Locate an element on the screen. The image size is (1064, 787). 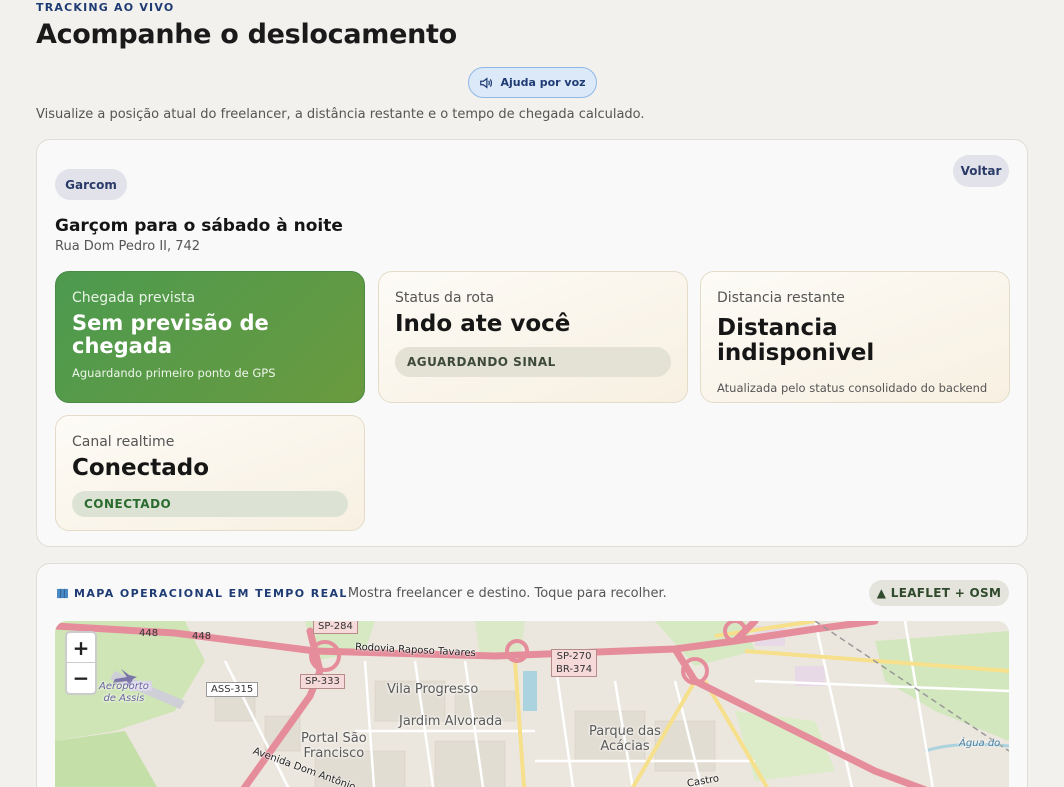
voice-help-label: Ajuda por voz is located at coordinates (543, 82).